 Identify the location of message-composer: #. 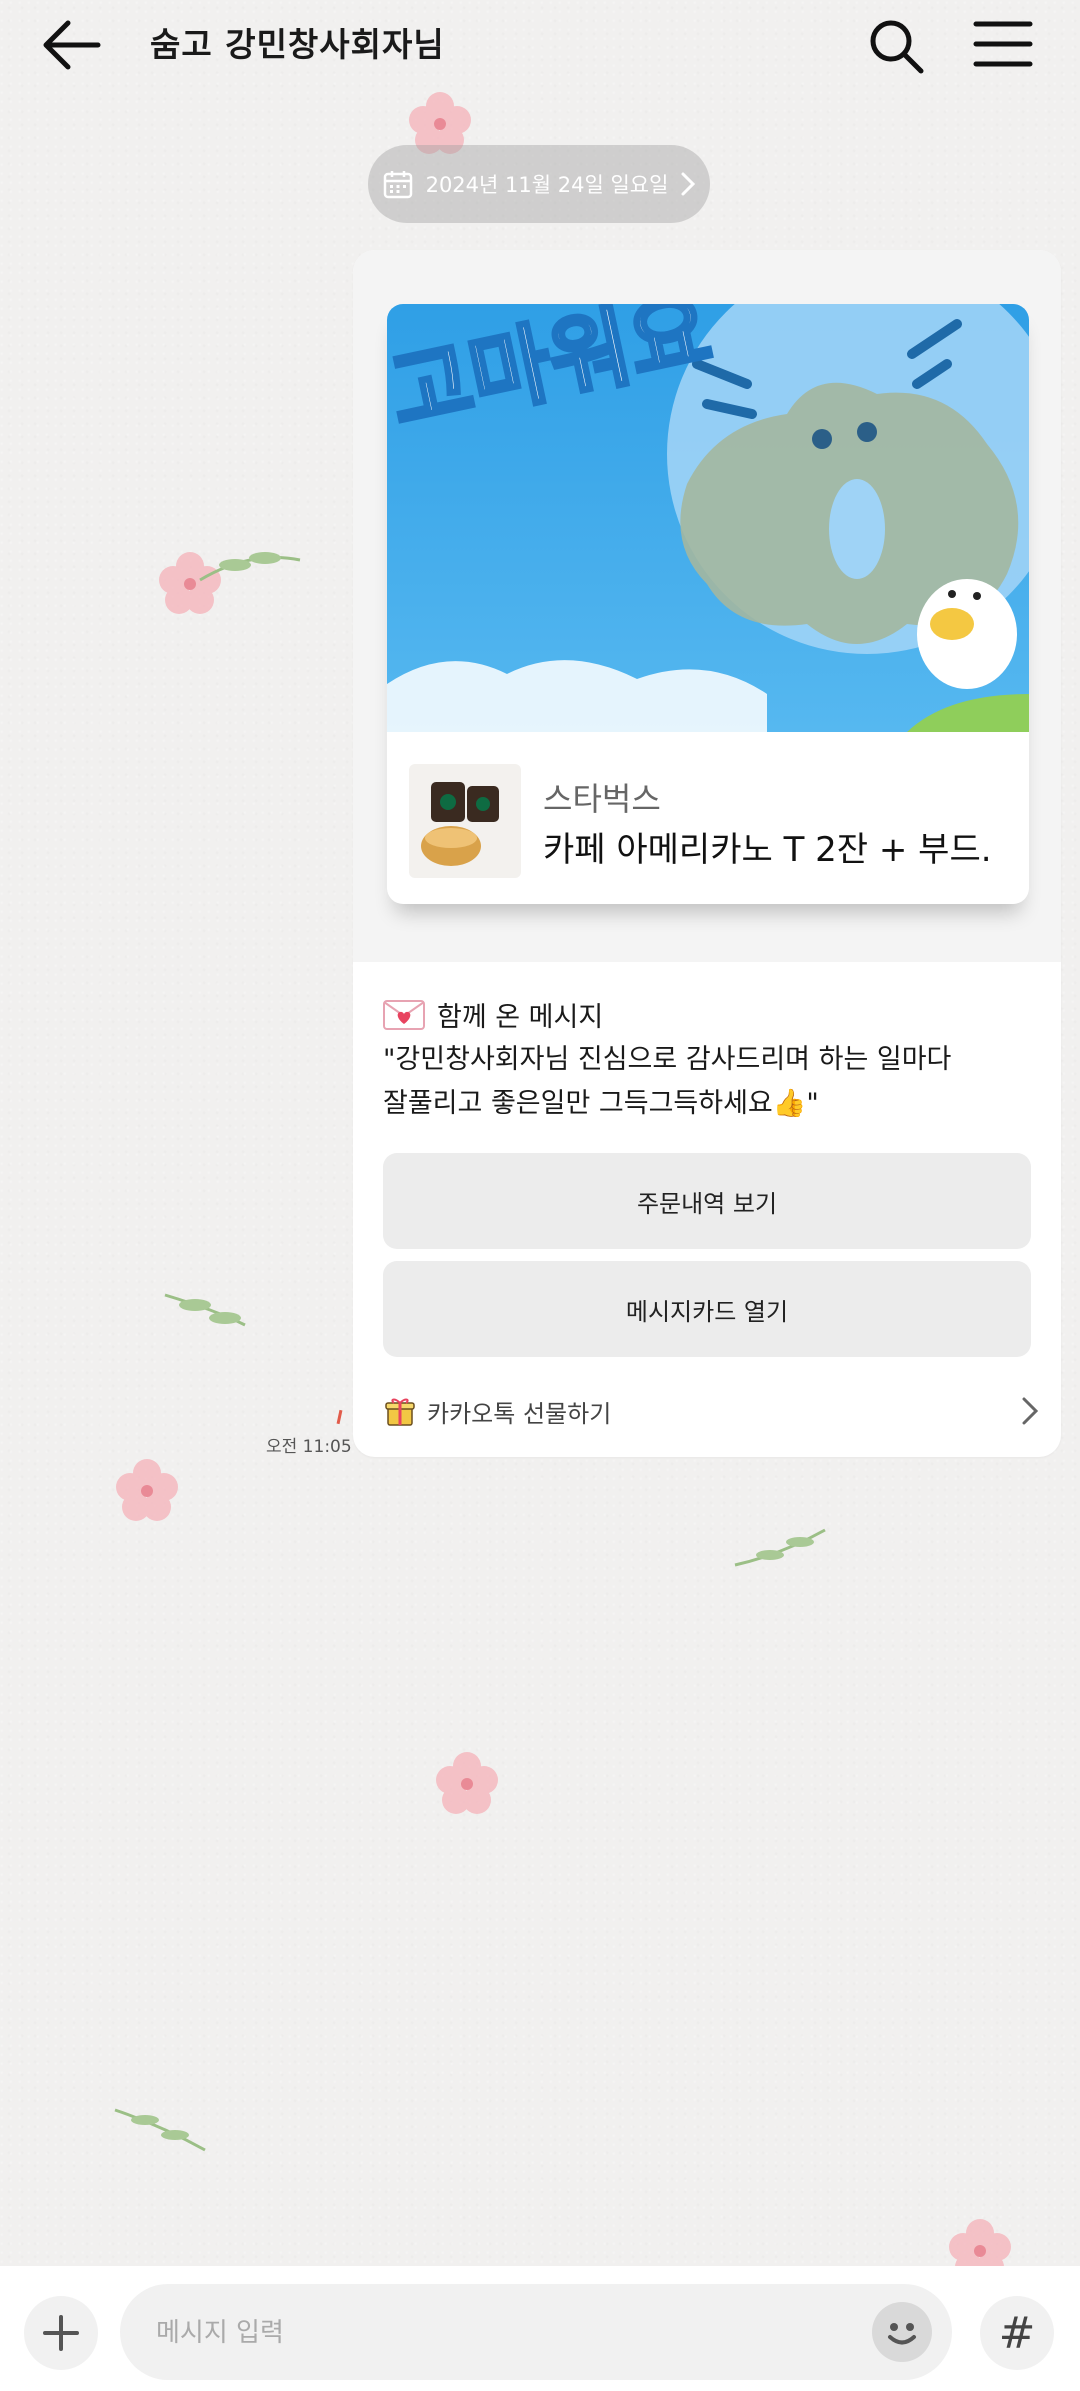
(540, 2328).